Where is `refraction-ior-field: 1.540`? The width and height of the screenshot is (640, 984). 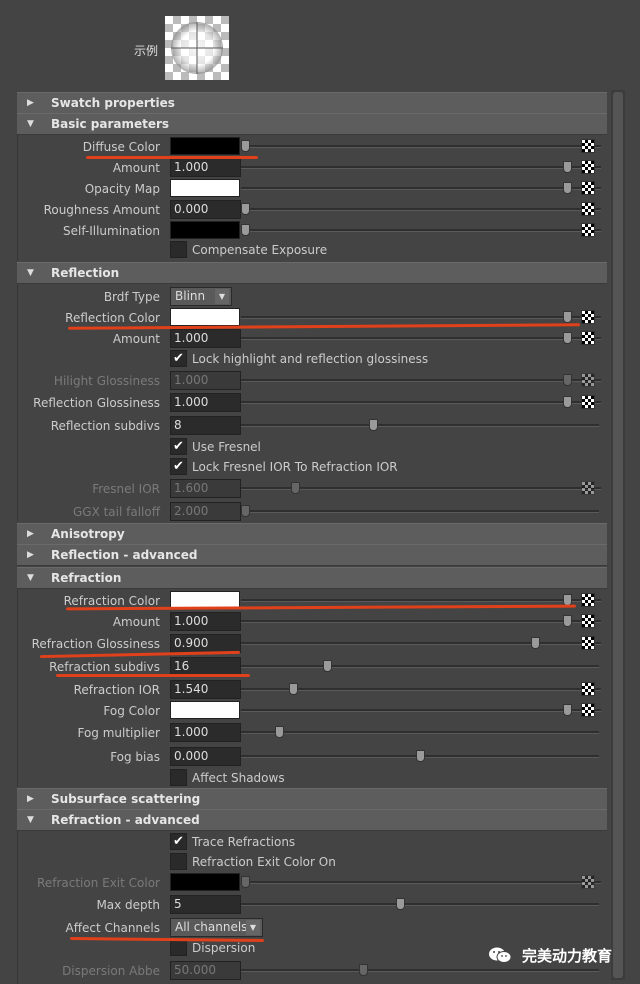
refraction-ior-field: 1.540 is located at coordinates (205, 689).